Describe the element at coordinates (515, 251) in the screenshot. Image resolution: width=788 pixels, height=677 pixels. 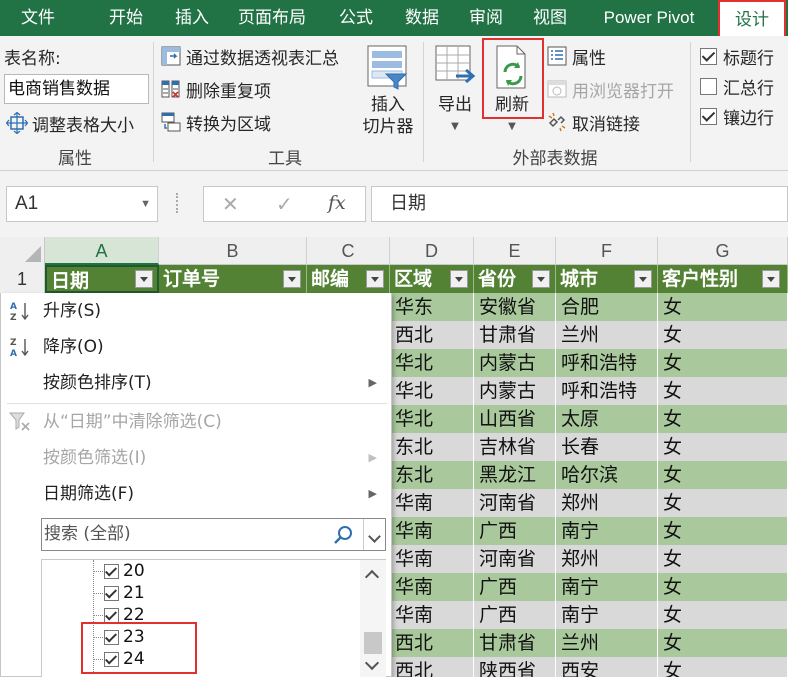
I see `column-header-e: E` at that location.